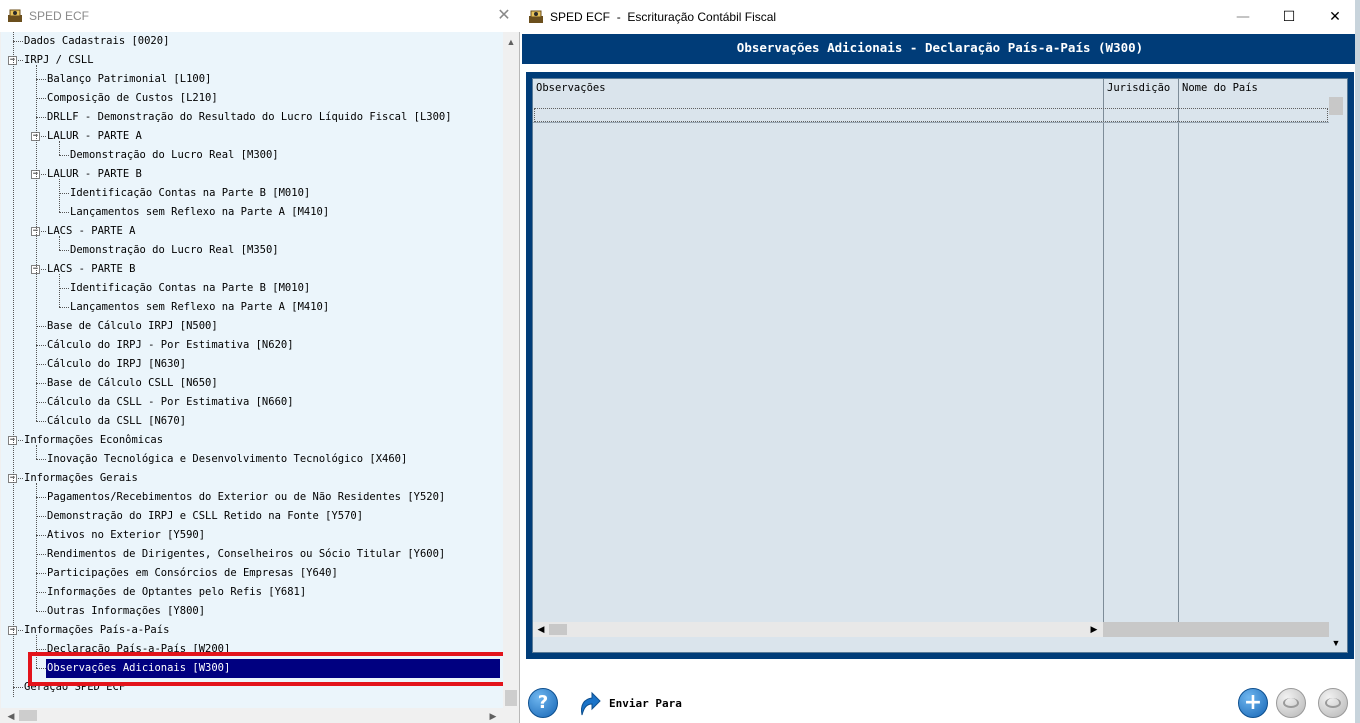 The height and width of the screenshot is (723, 1360). I want to click on tree-item: LACS - PARTE B, so click(91, 269).